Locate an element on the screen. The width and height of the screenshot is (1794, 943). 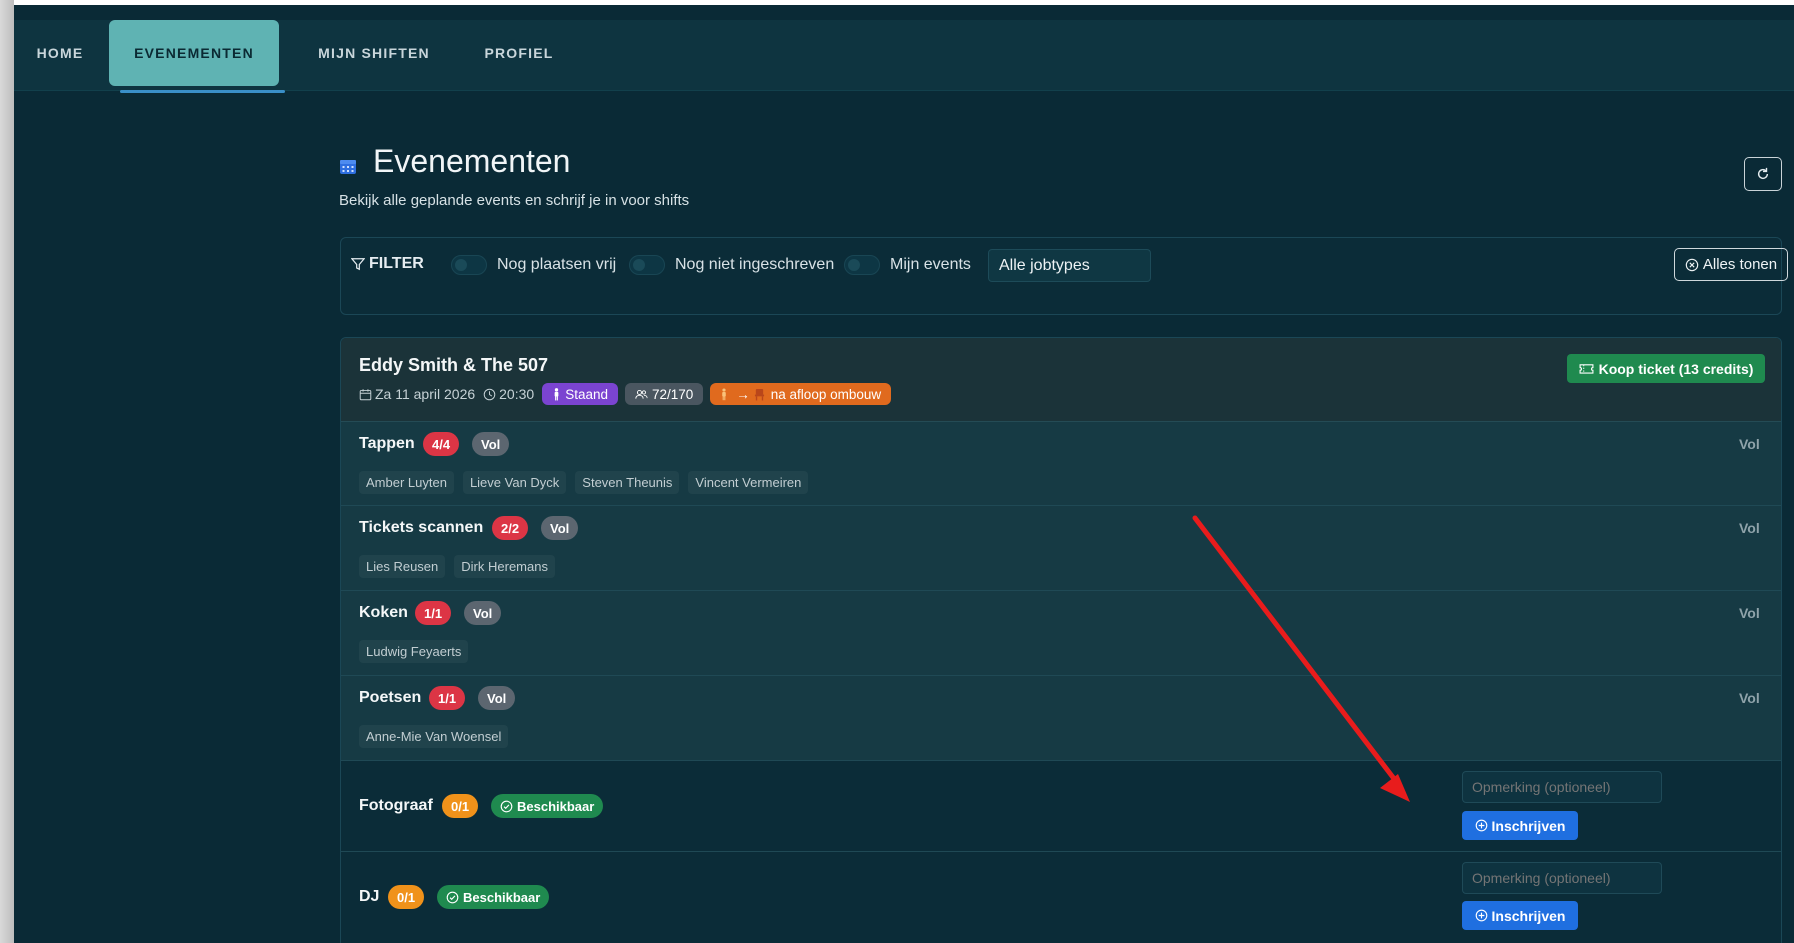
filter-heading: FILTER is located at coordinates (387, 264).